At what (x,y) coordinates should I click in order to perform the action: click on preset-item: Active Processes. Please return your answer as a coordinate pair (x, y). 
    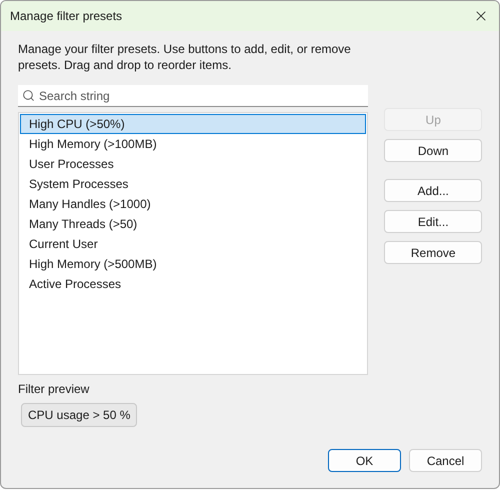
    Looking at the image, I should click on (193, 284).